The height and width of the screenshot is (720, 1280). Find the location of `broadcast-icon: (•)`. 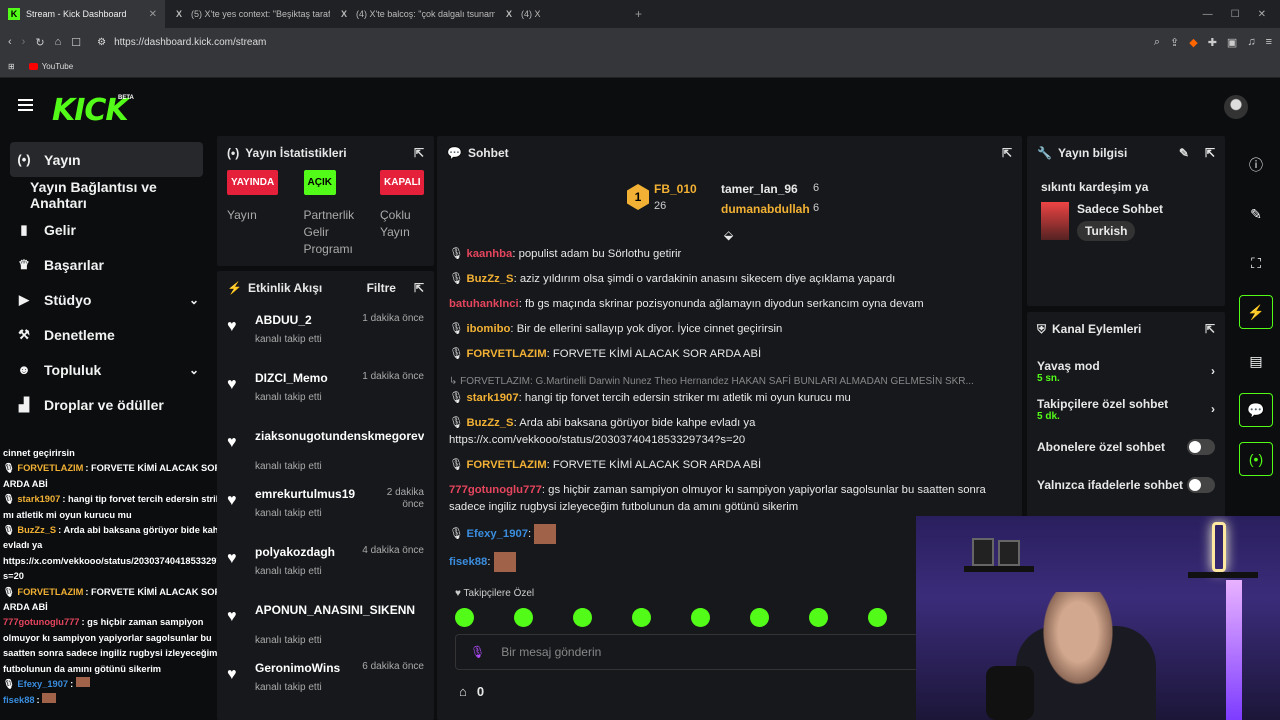

broadcast-icon: (•) is located at coordinates (1256, 459).